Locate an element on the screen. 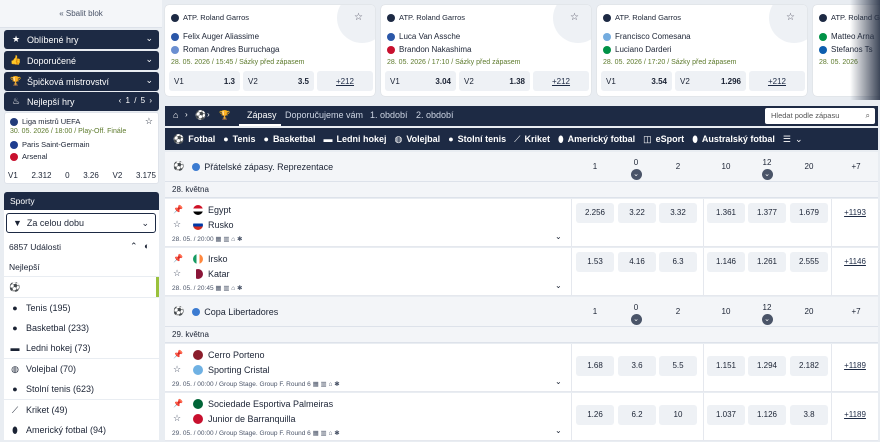  odd-button-2: 5.5 is located at coordinates (678, 366).